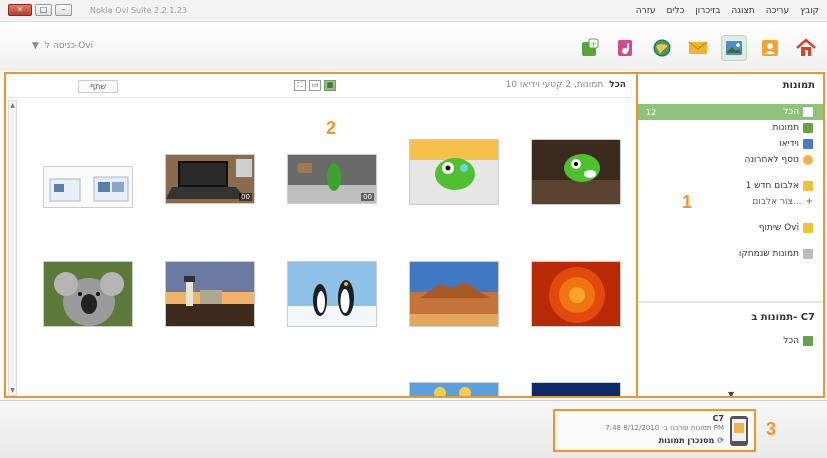 The width and height of the screenshot is (827, 458). I want to click on callout-3: 3, so click(771, 429).